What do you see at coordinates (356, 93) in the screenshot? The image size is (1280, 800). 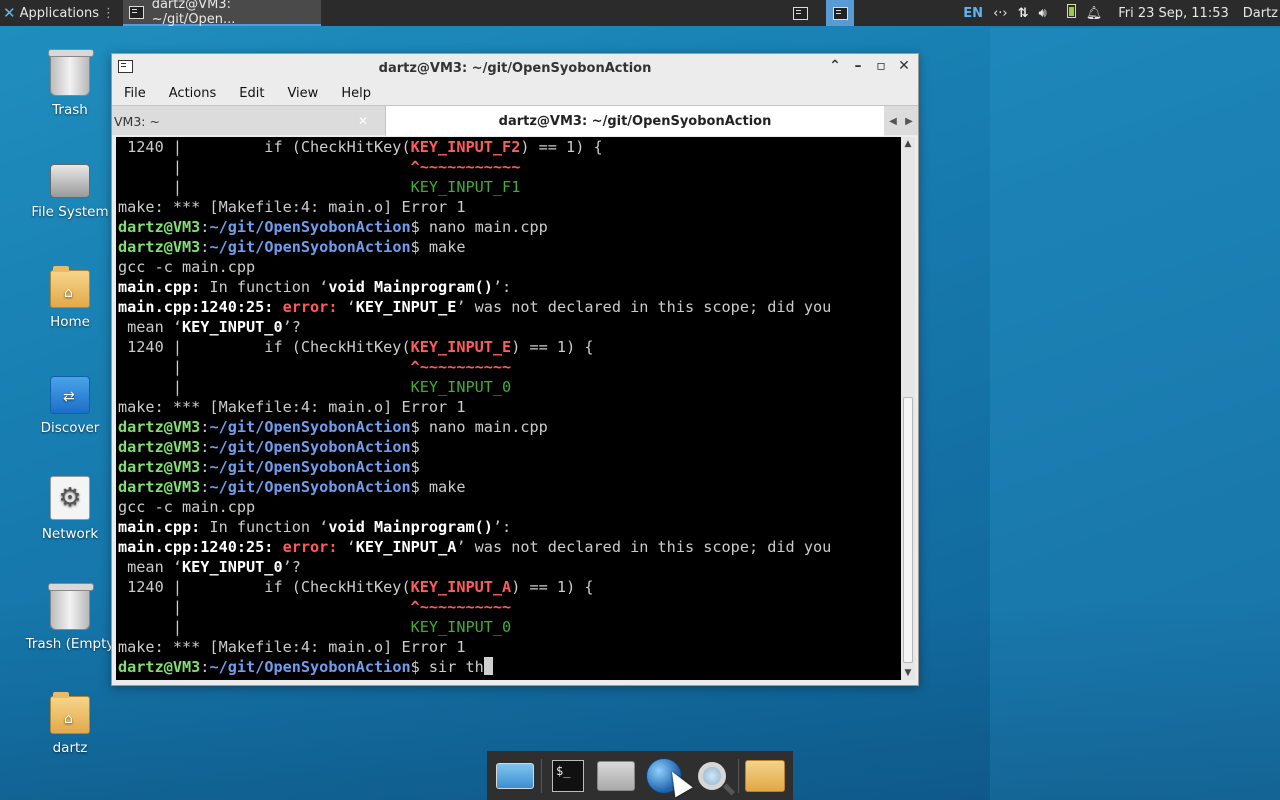 I see `menu-help: Help` at bounding box center [356, 93].